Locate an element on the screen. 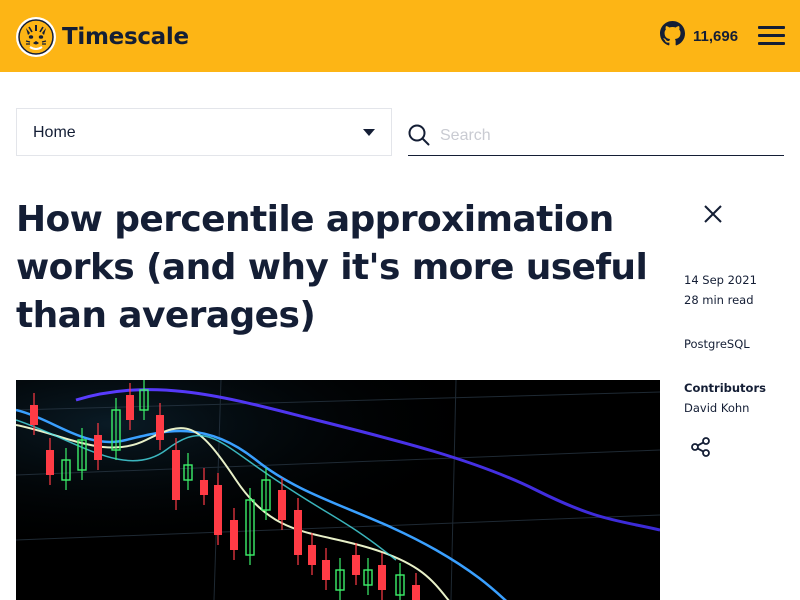  search-input is located at coordinates (605, 136).